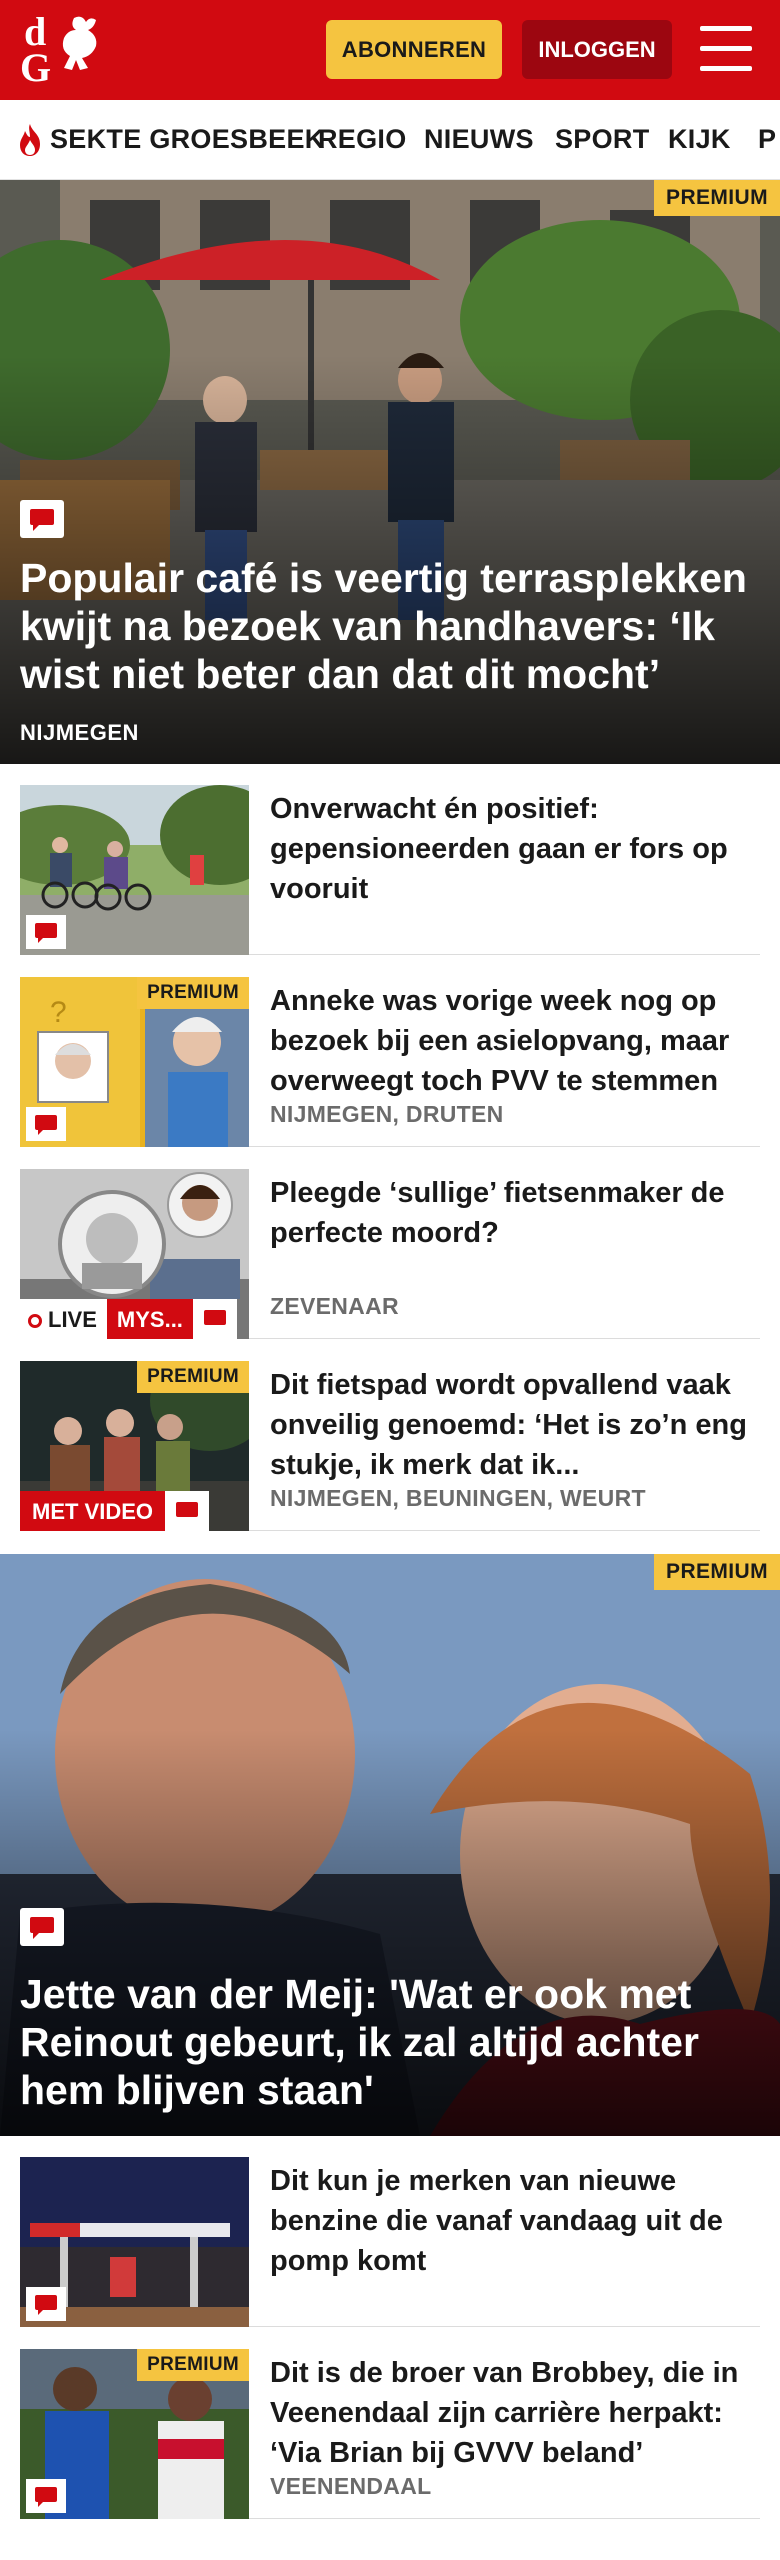 Image resolution: width=780 pixels, height=2560 pixels. Describe the element at coordinates (479, 139) in the screenshot. I see `nav-item-nieuws: NIEUWS` at that location.